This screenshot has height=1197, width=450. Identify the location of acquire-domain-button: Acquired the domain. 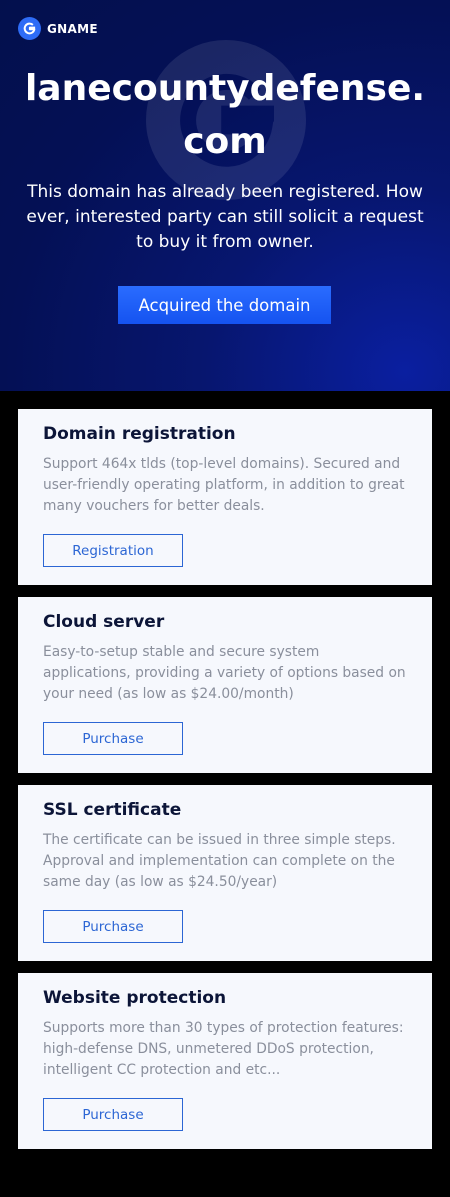
(224, 305).